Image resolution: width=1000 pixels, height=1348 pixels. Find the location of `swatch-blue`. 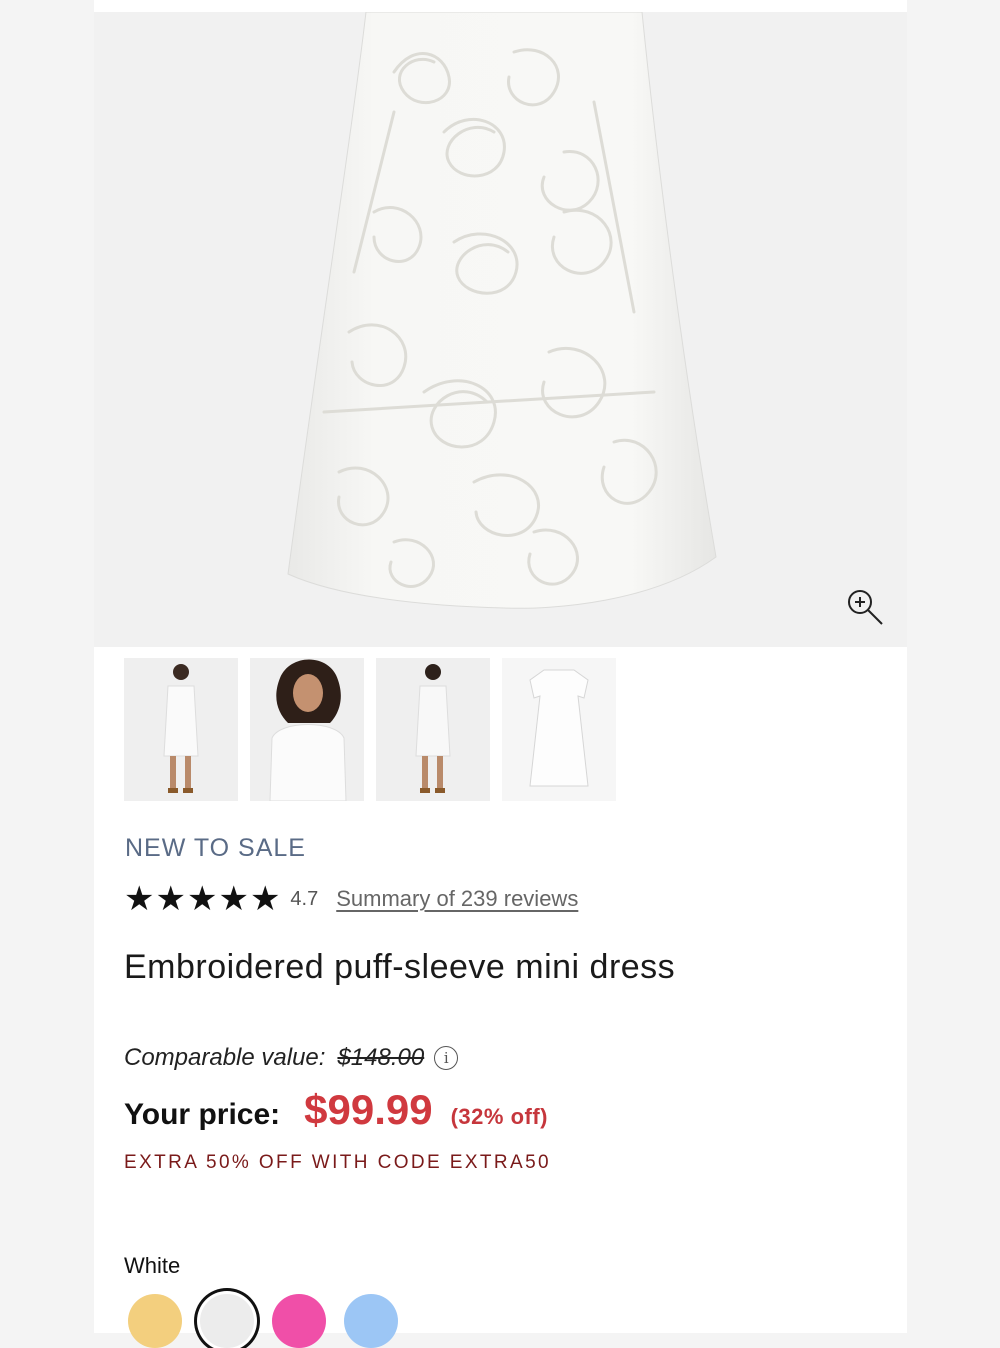

swatch-blue is located at coordinates (371, 1321).